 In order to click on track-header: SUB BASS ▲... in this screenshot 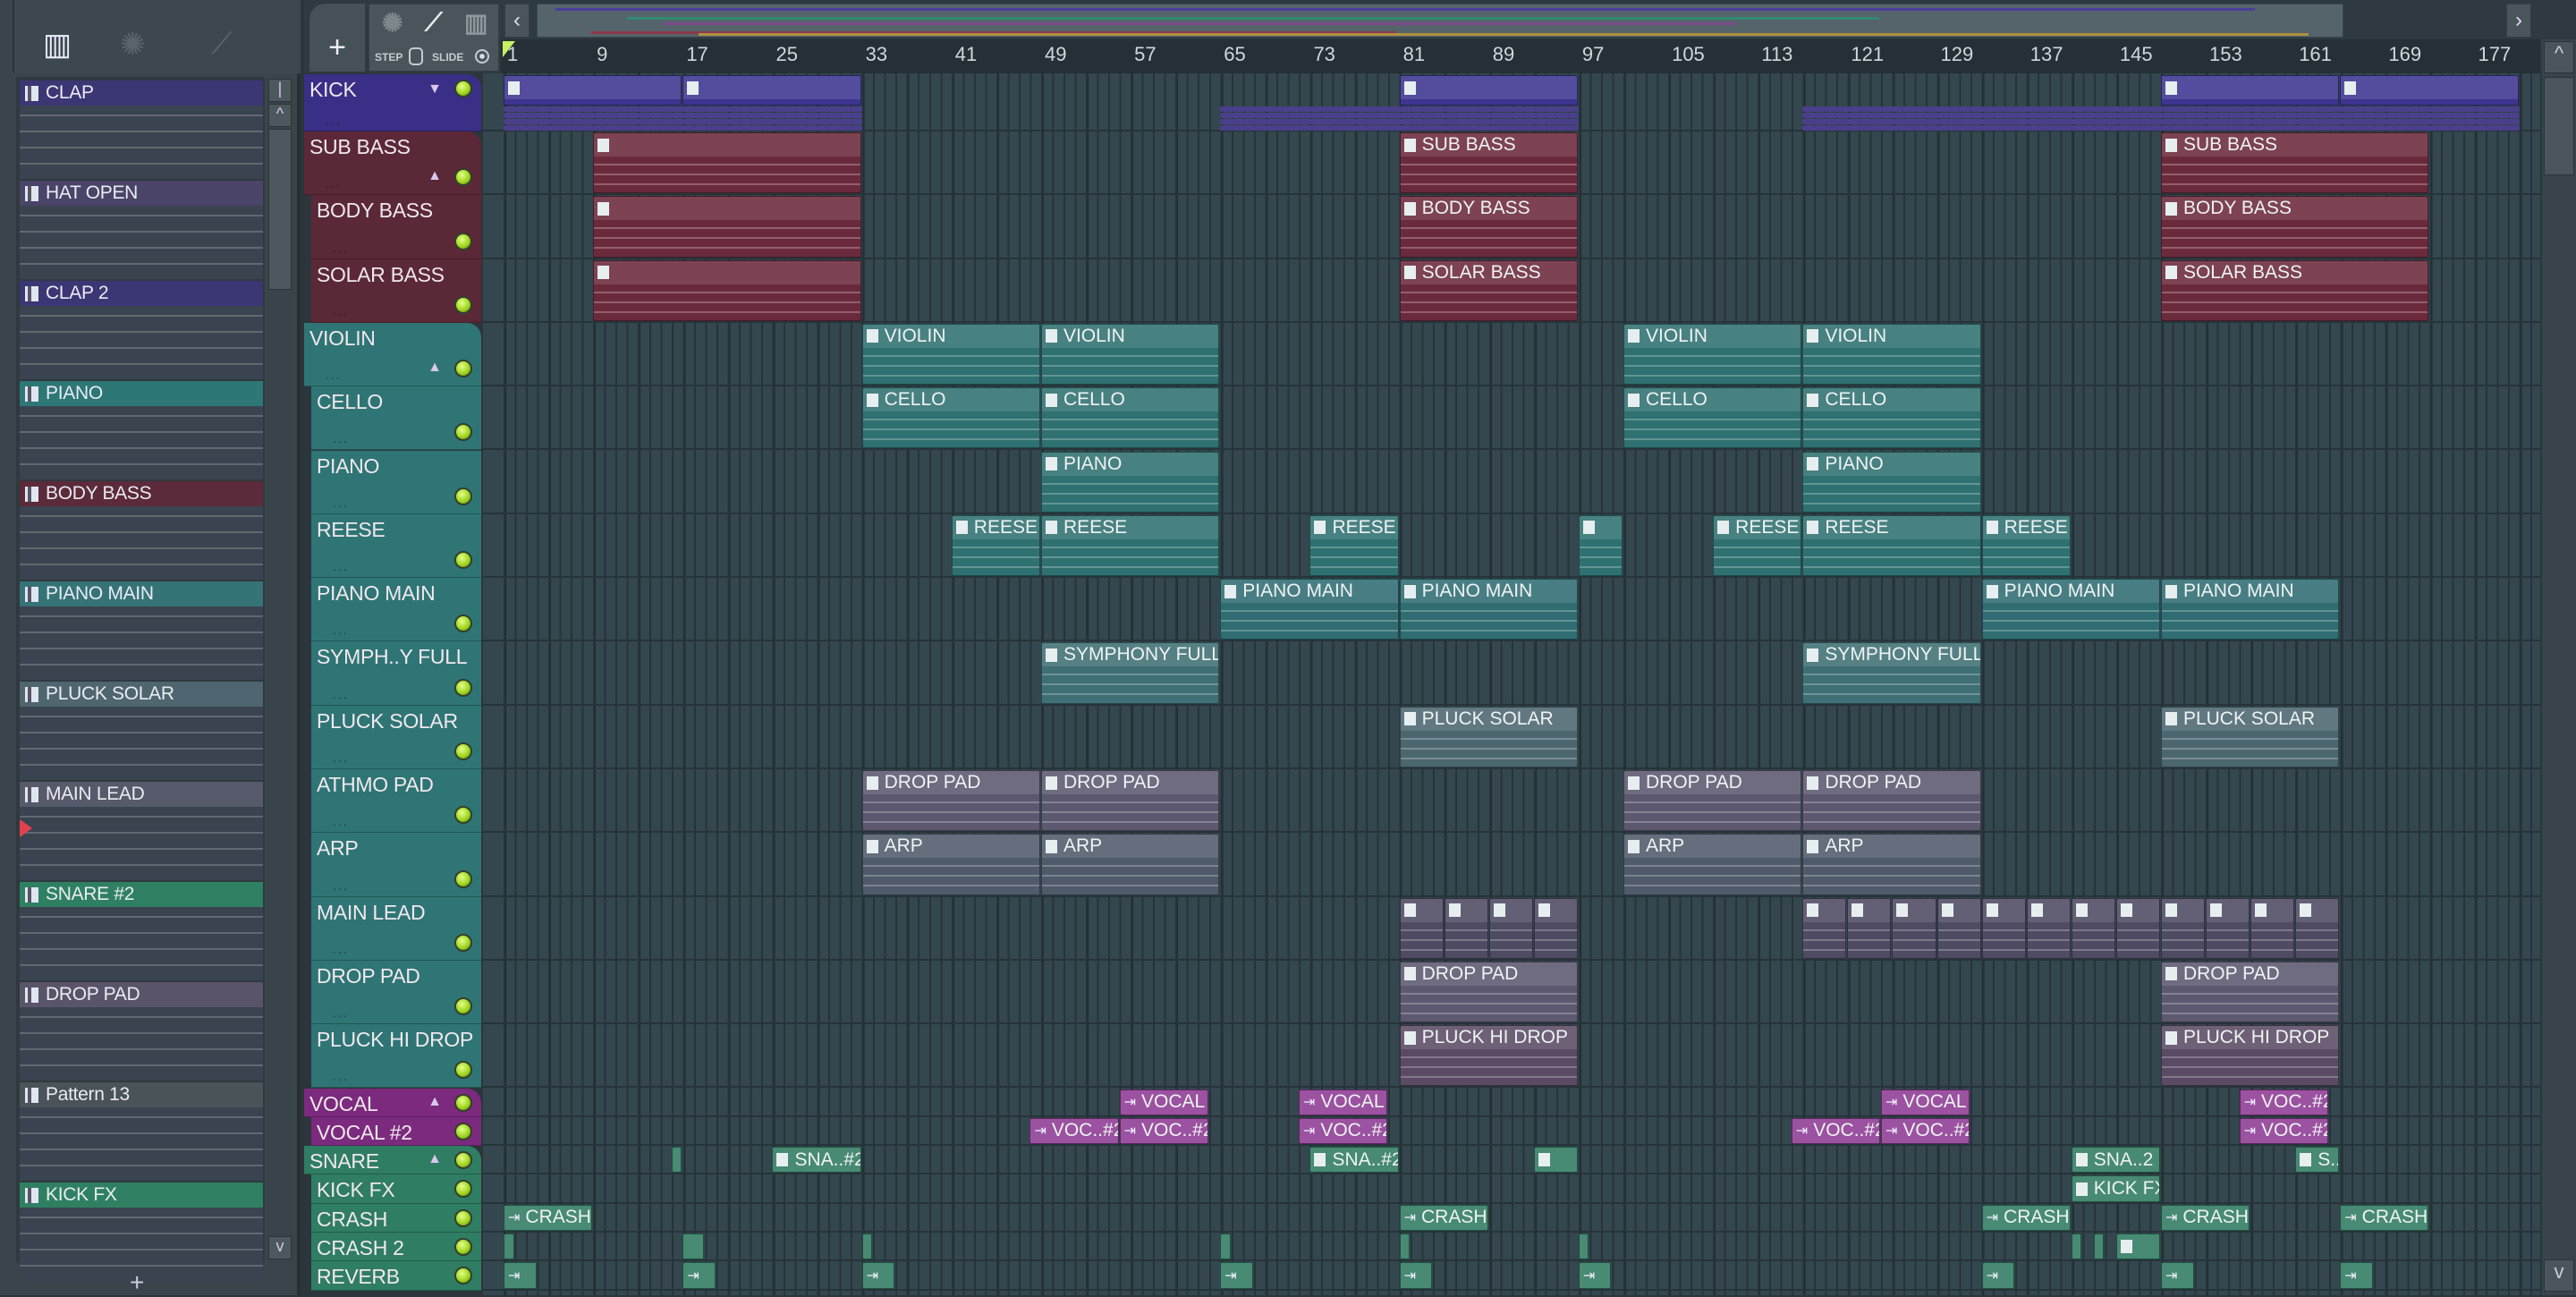, I will do `click(392, 163)`.